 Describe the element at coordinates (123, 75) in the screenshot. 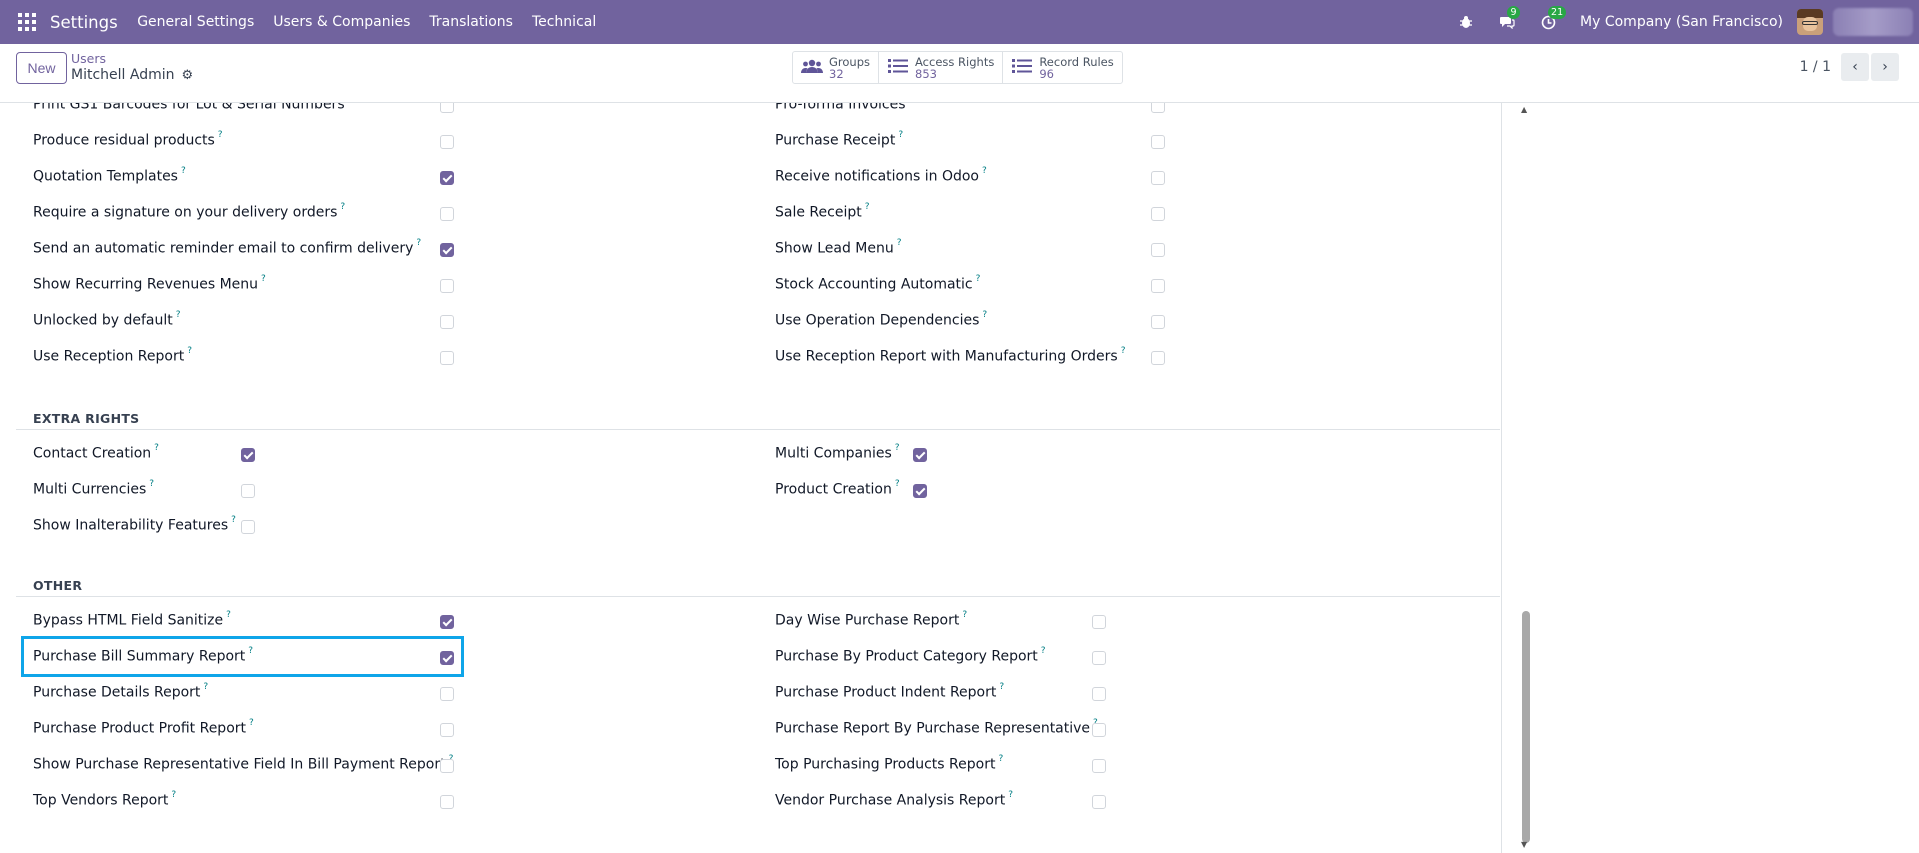

I see `record-title: Mitchell Admin` at that location.